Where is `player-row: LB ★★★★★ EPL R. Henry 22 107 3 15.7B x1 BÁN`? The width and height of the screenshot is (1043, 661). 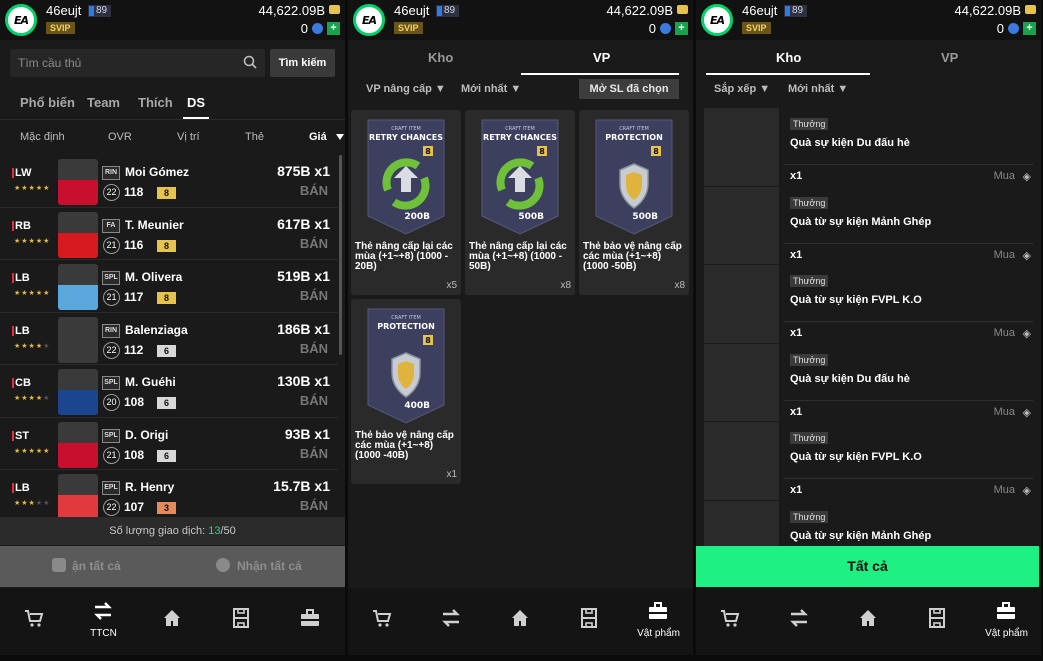
player-row: LB ★★★★★ EPL R. Henry 22 107 3 15.7B x1 BÁN is located at coordinates (169, 493).